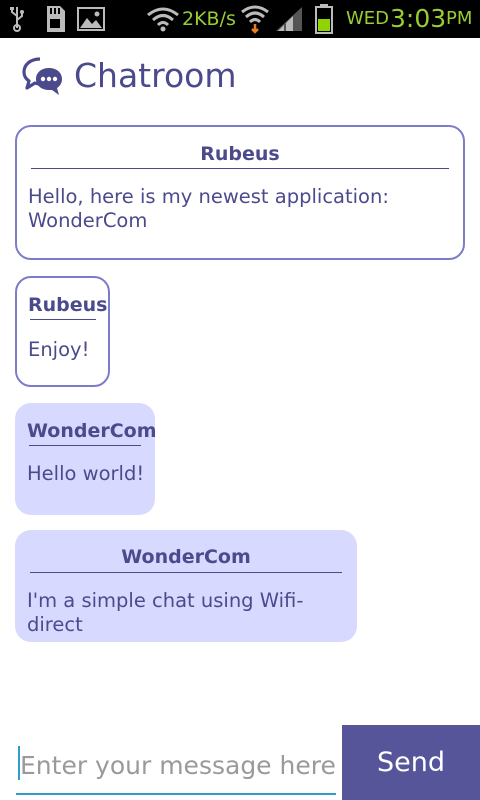 Image resolution: width=480 pixels, height=800 pixels. Describe the element at coordinates (418, 18) in the screenshot. I see `status-time: 3:03` at that location.